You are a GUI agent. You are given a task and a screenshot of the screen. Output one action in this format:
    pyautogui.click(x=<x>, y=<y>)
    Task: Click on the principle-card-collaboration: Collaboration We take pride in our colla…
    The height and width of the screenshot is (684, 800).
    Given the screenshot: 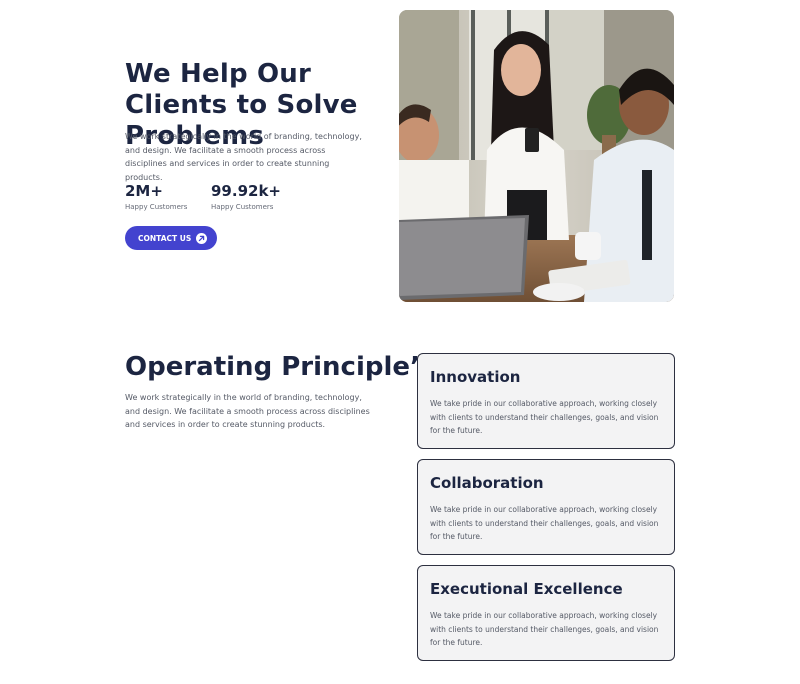 What is the action you would take?
    pyautogui.click(x=546, y=507)
    